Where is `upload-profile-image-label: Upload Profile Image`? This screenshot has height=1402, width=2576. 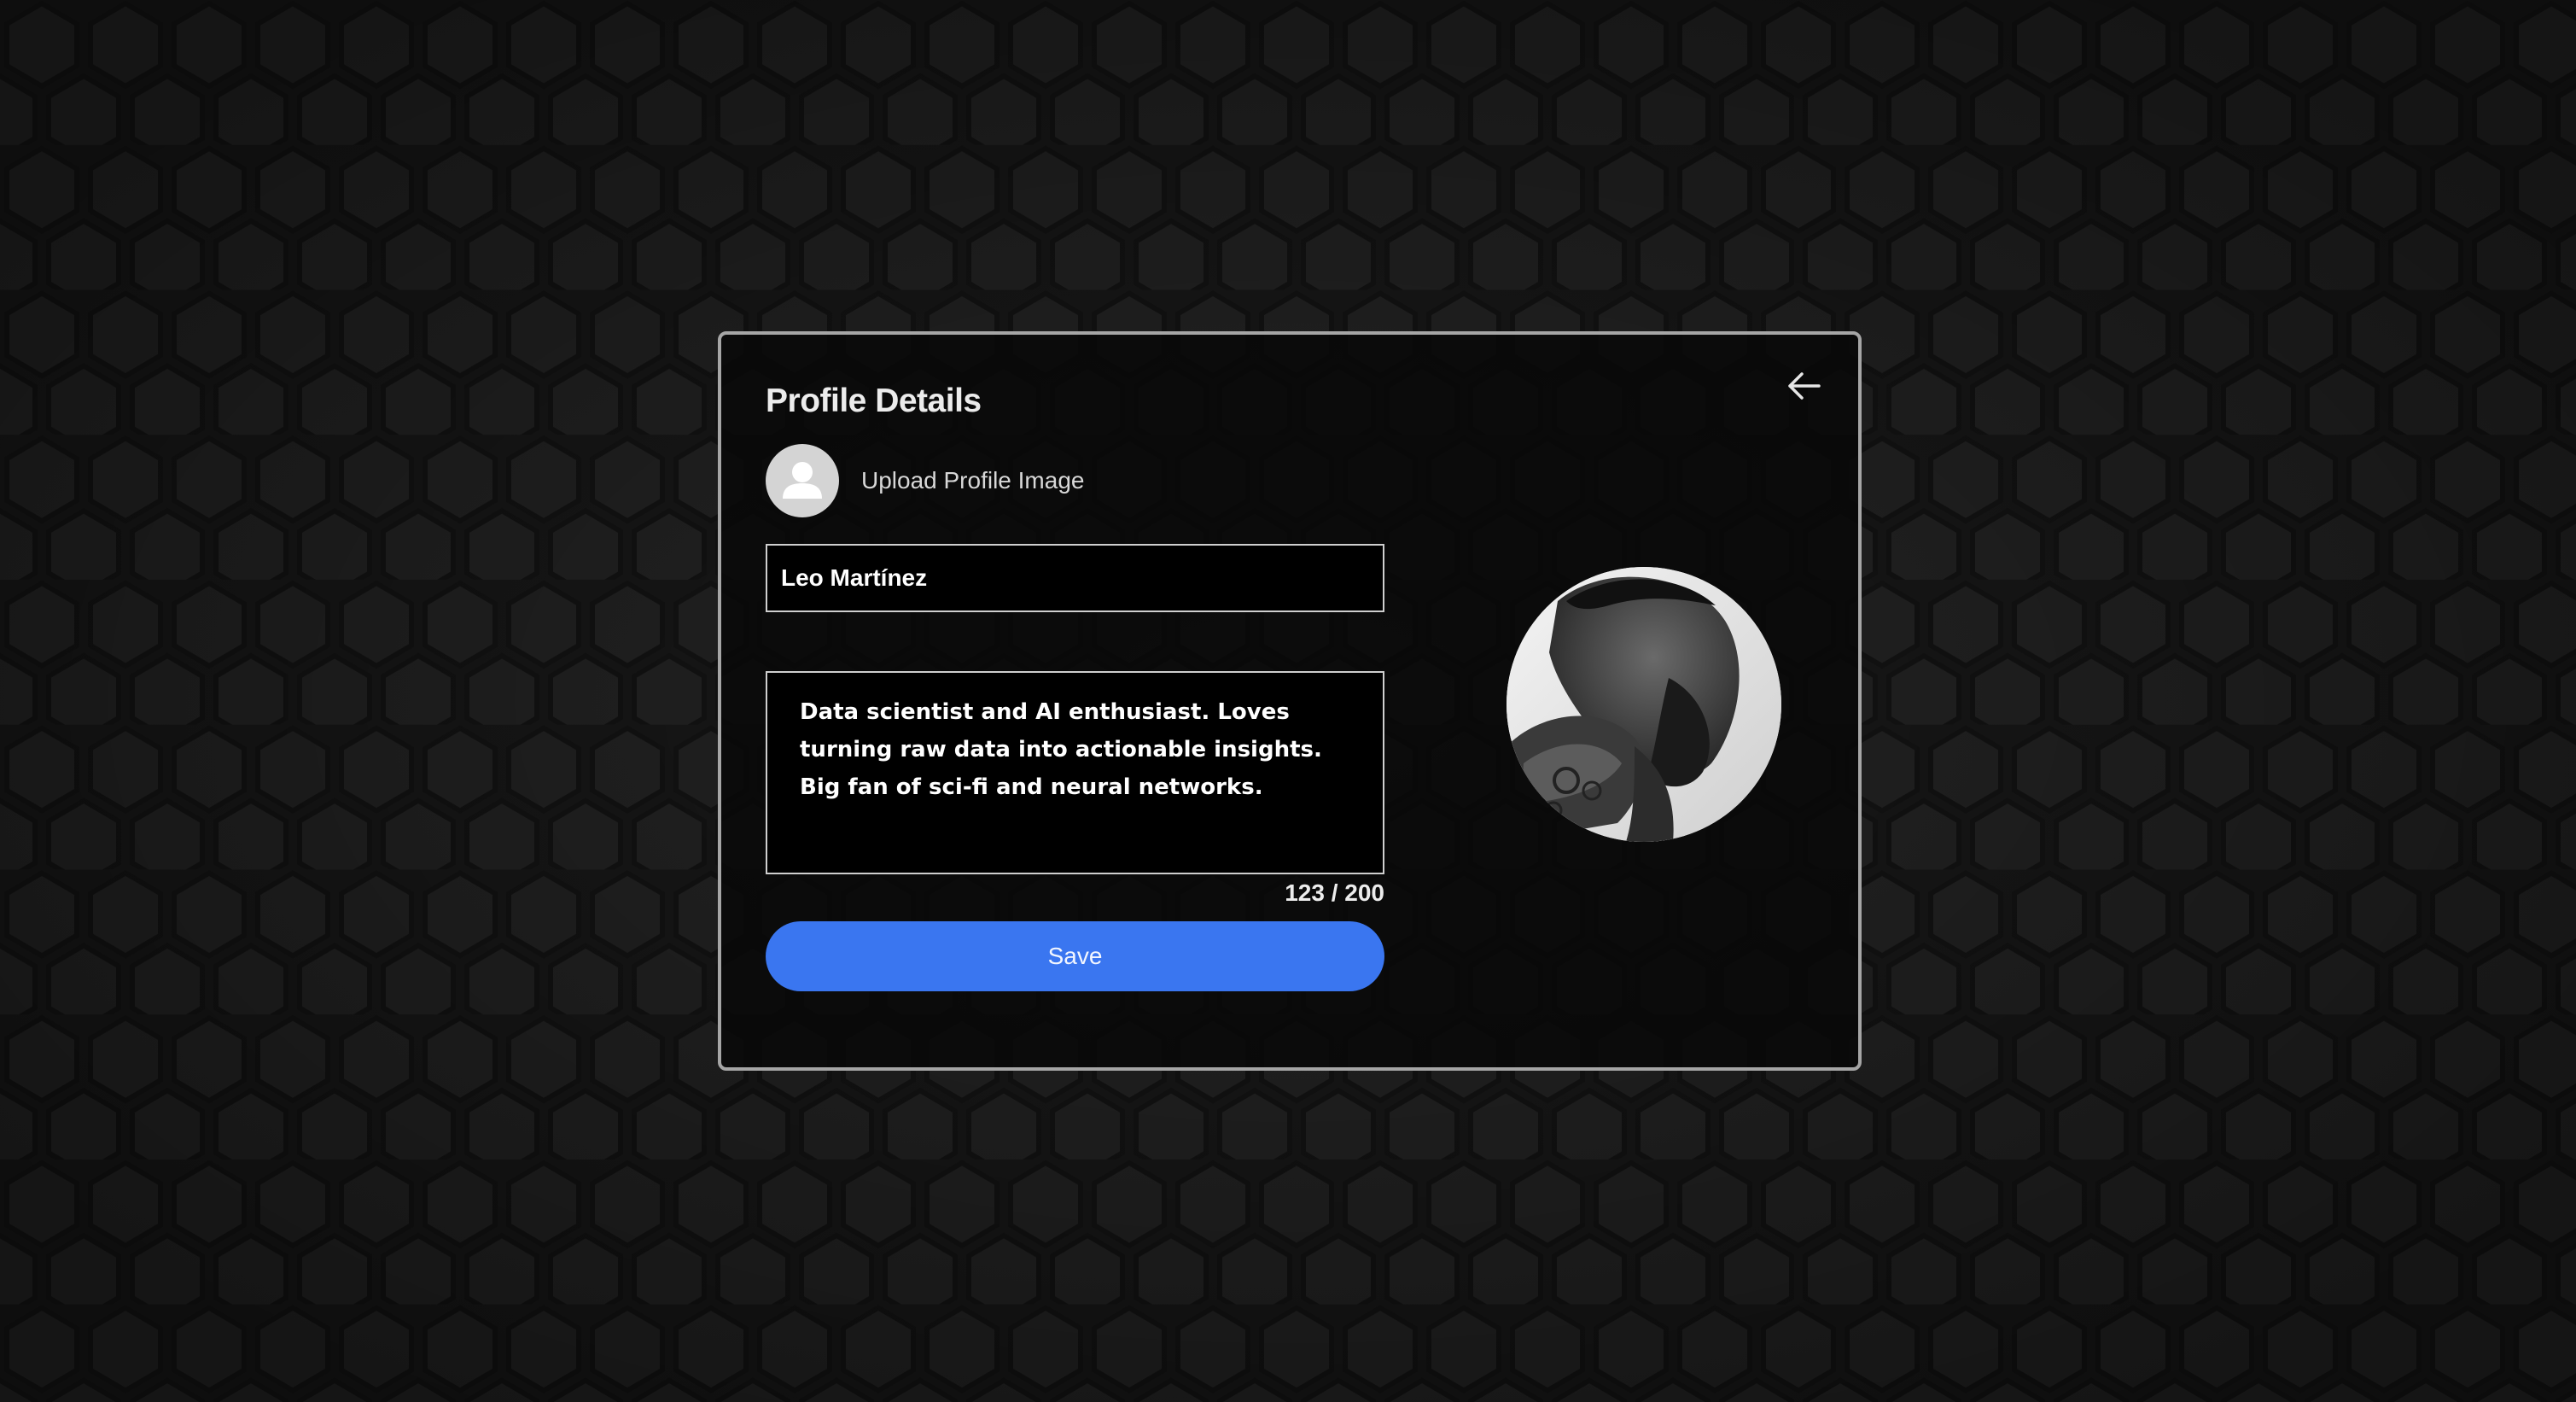
upload-profile-image-label: Upload Profile Image is located at coordinates (973, 480).